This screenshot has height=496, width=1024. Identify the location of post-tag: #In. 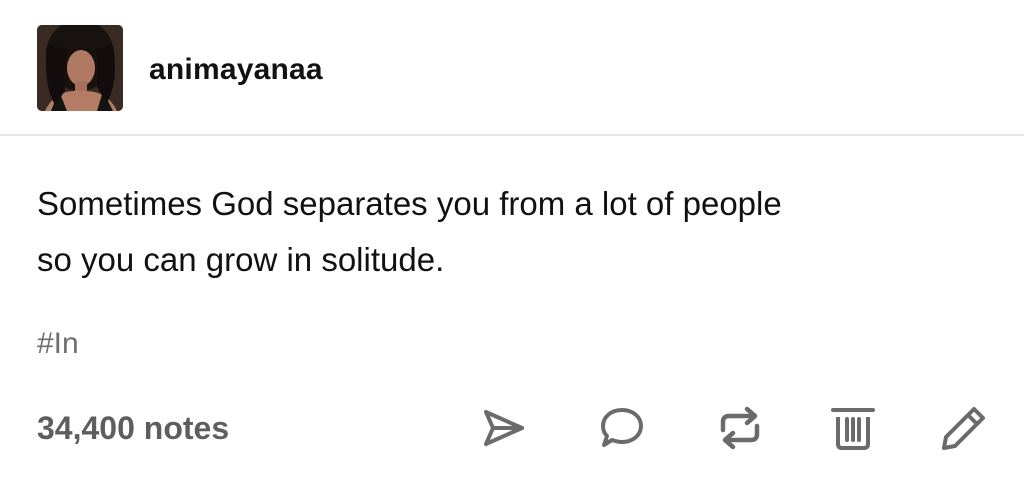
(58, 344).